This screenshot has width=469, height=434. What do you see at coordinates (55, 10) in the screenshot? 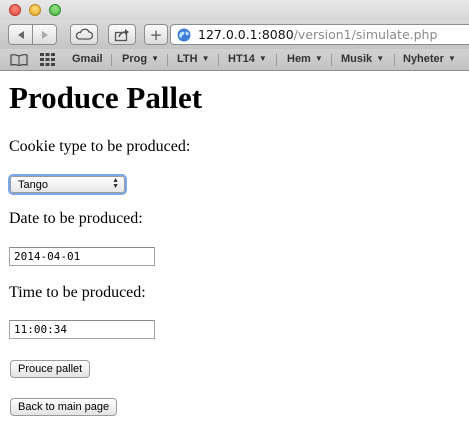
I see `zoom-window-button` at bounding box center [55, 10].